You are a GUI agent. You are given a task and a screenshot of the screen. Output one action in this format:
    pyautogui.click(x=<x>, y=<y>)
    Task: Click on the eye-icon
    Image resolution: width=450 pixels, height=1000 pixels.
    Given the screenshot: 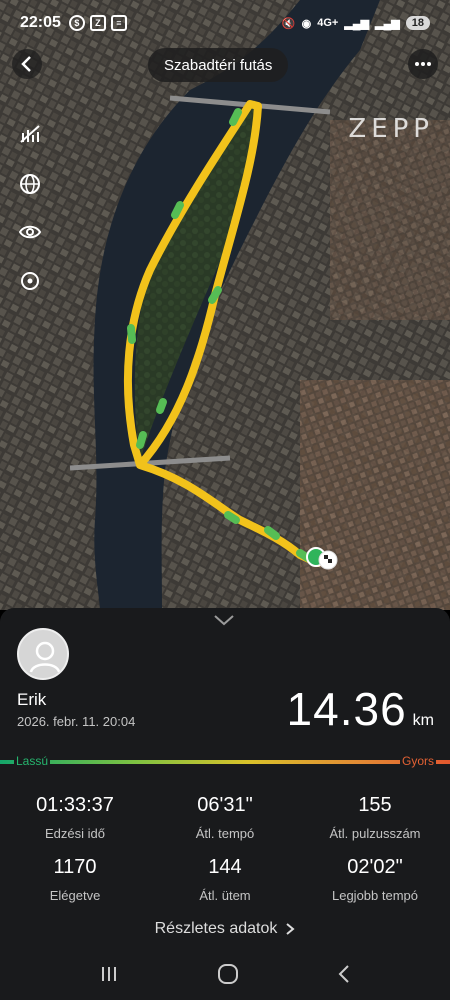 What is the action you would take?
    pyautogui.click(x=30, y=232)
    